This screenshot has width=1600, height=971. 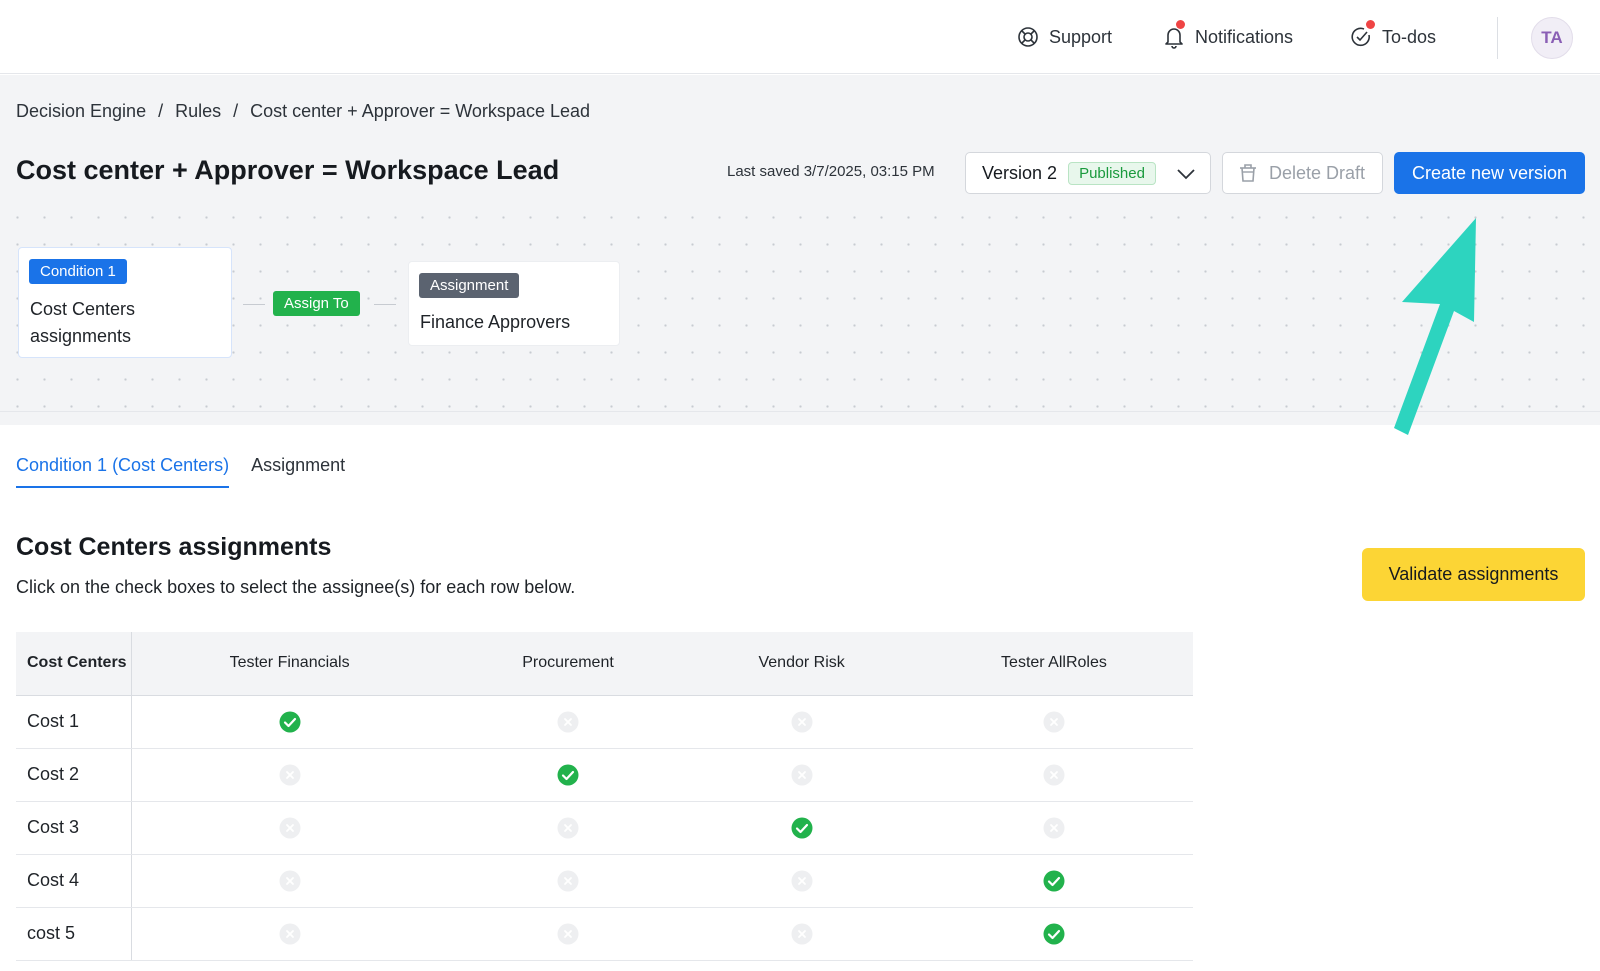 I want to click on cost-center-name: cost 5, so click(x=74, y=934).